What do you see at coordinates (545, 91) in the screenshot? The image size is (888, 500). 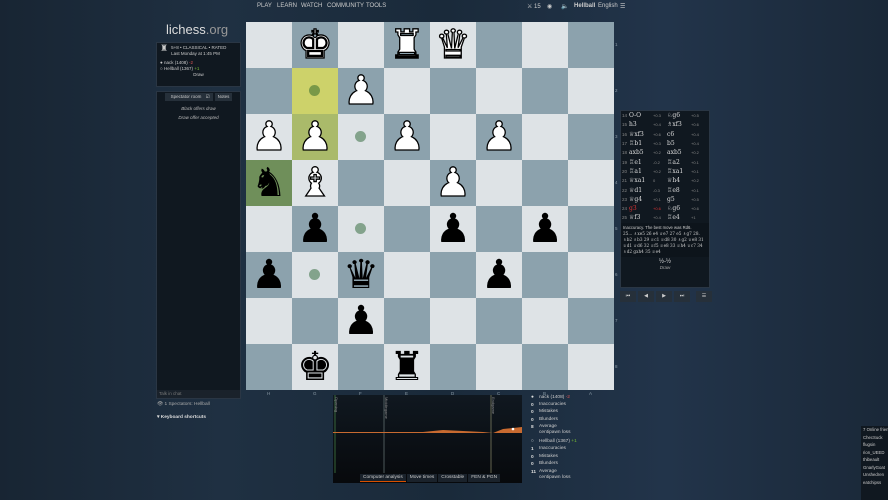 I see `square-b2` at bounding box center [545, 91].